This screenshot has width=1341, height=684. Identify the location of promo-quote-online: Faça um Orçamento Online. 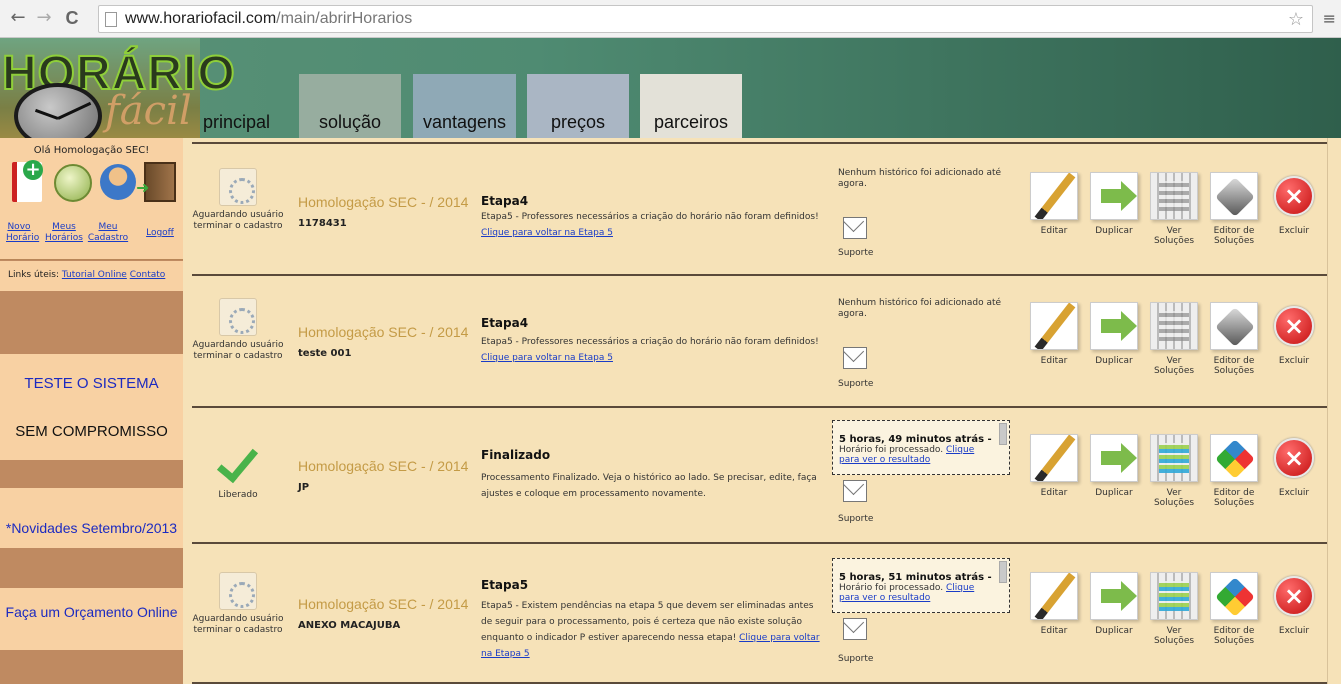
(91, 619).